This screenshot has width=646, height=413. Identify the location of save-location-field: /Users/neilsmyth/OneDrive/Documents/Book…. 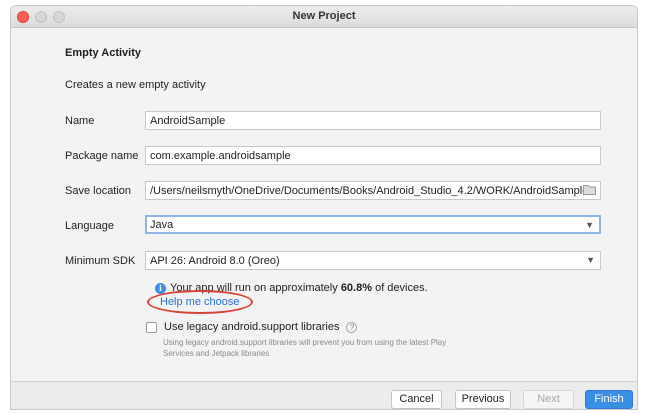
(373, 190).